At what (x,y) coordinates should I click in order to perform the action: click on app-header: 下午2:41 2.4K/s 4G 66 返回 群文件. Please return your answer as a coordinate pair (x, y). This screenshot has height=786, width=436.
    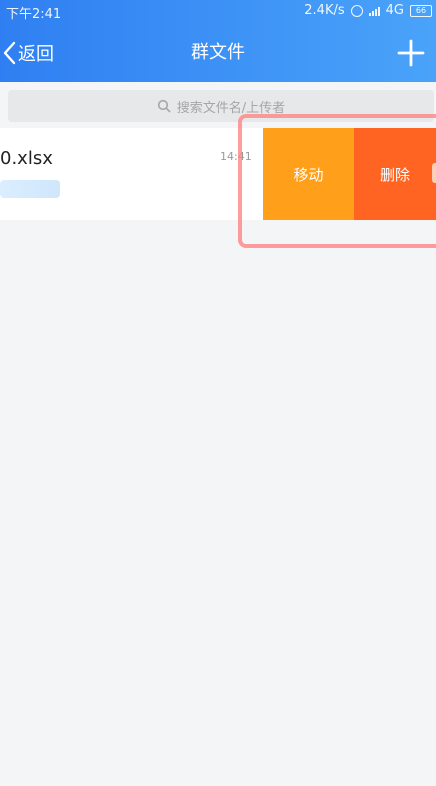
    Looking at the image, I should click on (218, 41).